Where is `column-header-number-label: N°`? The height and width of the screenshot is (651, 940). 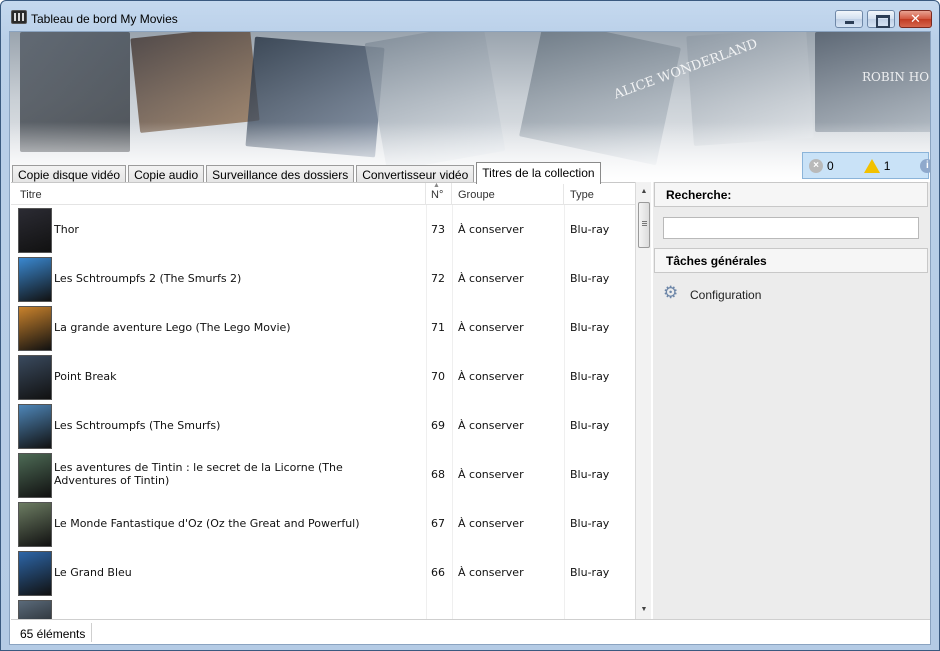 column-header-number-label: N° is located at coordinates (437, 195).